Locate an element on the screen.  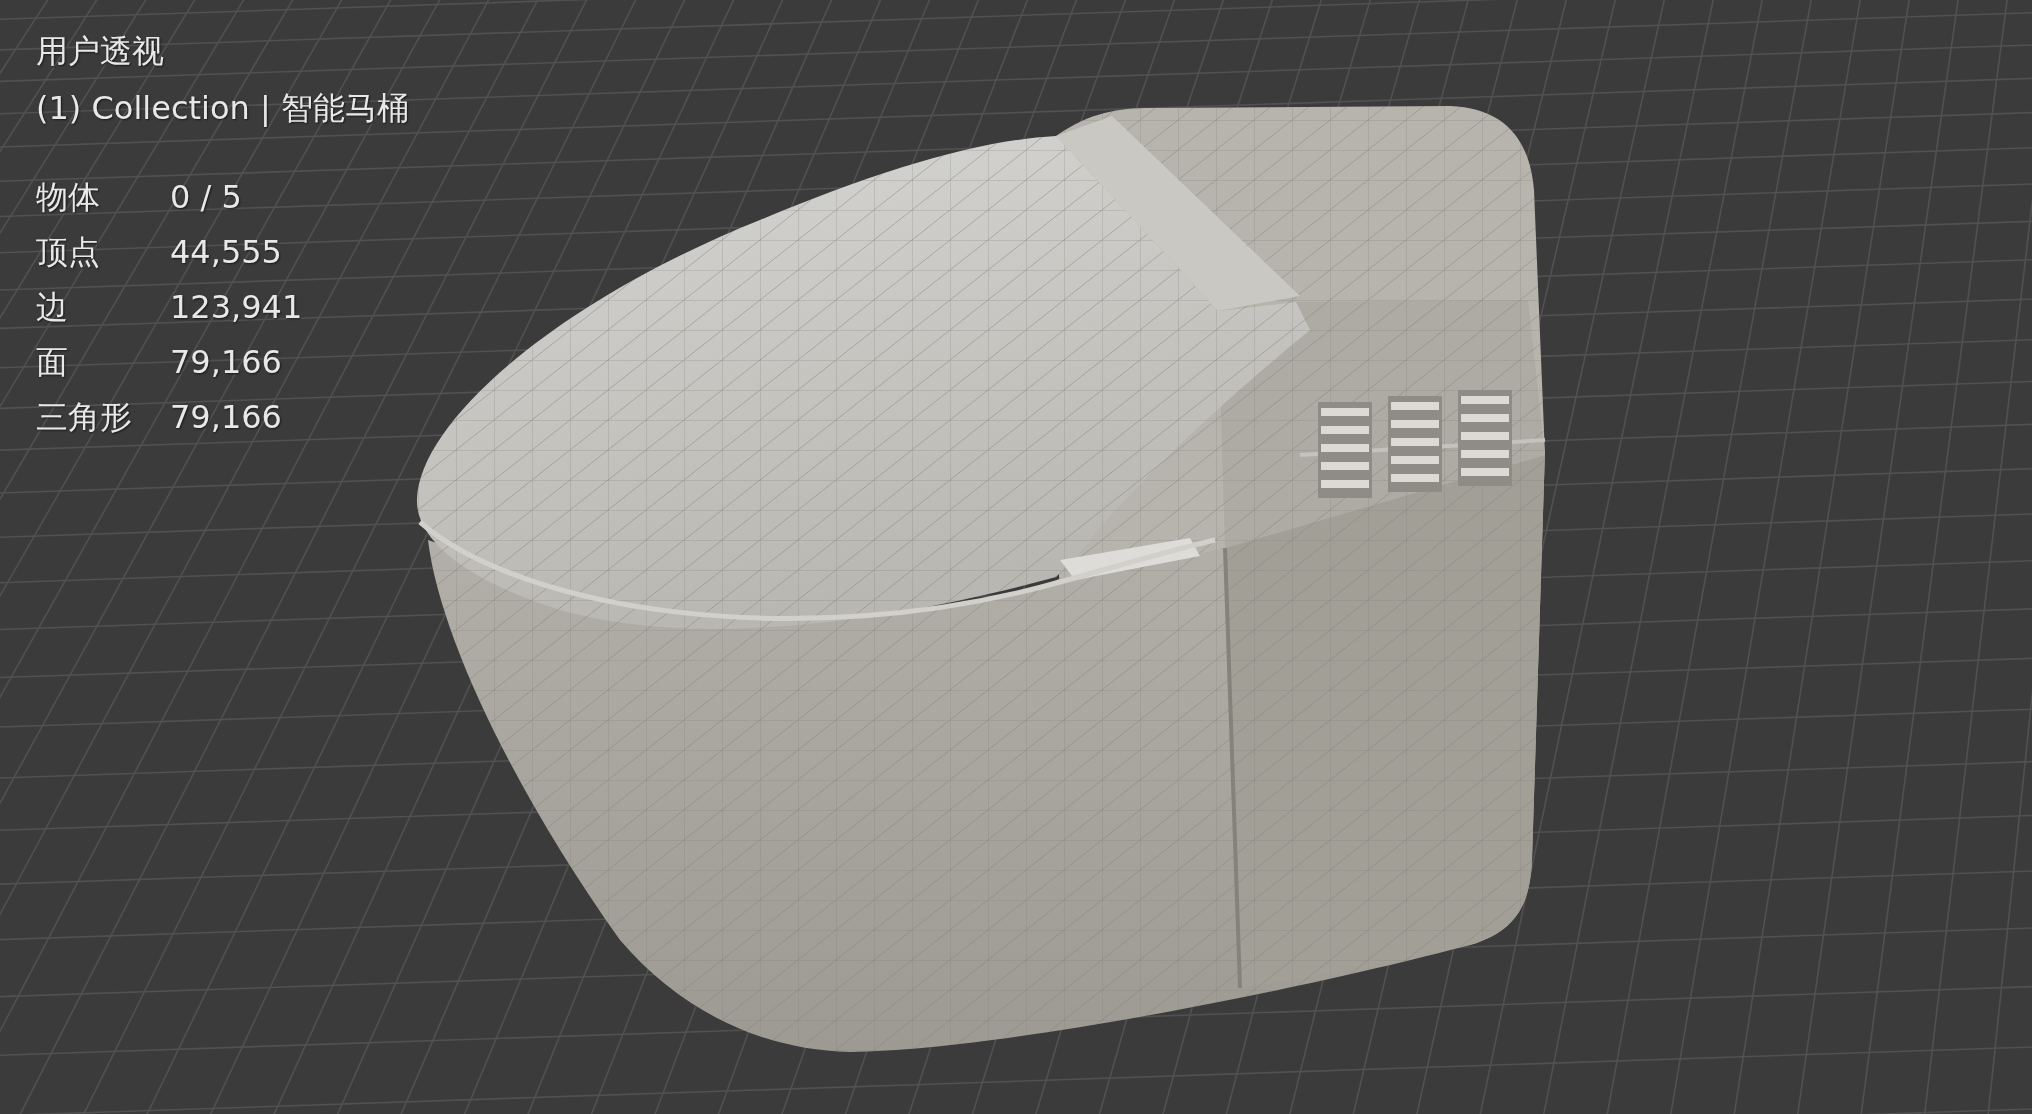
view-mode-label: 用户透视 is located at coordinates (100, 51).